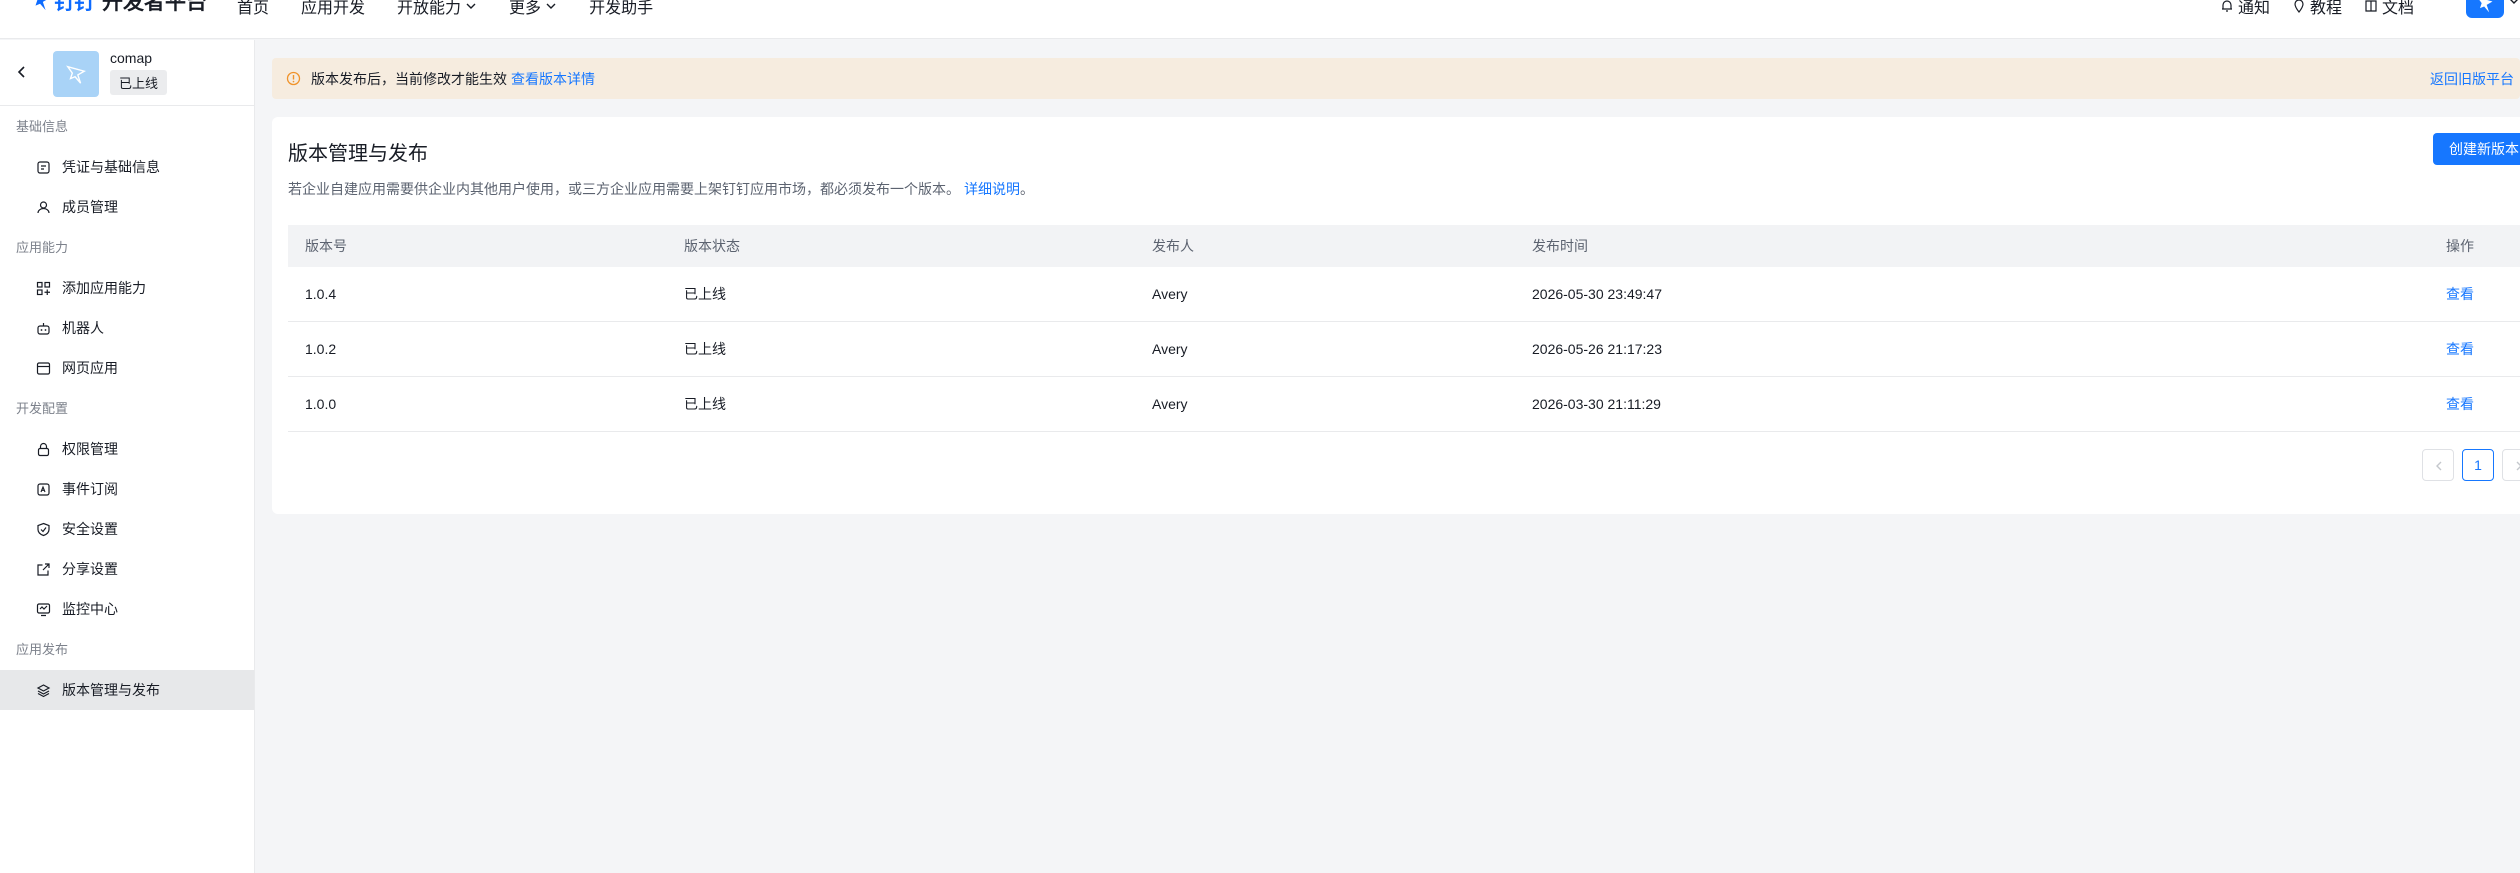 This screenshot has width=2520, height=873. Describe the element at coordinates (326, 246) in the screenshot. I see `column-version: 版本号` at that location.